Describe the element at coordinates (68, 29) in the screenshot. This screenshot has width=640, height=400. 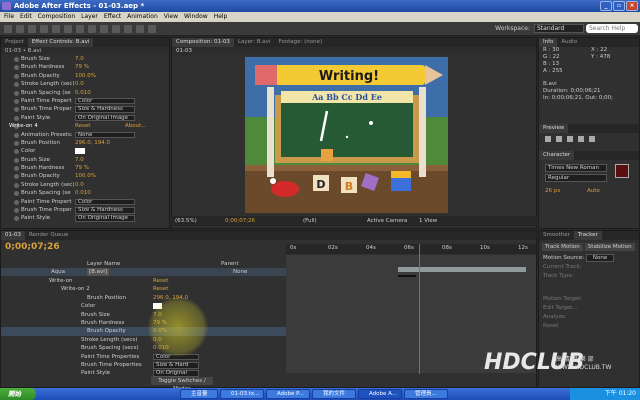
I see `pan-behind-tool-icon` at that location.